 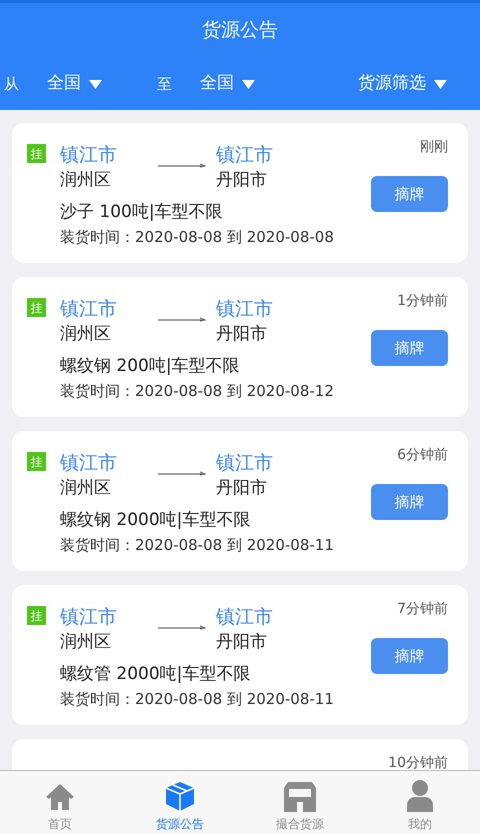 I want to click on post-time: 10分钟前, so click(x=418, y=762).